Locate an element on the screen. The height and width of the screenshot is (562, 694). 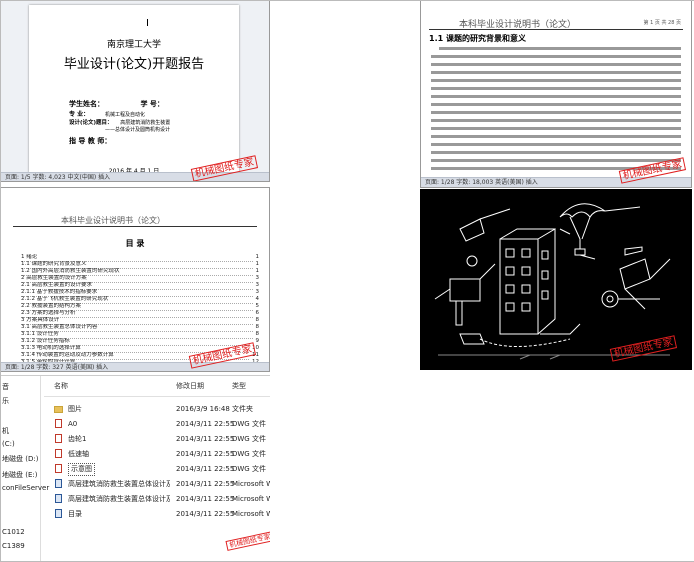
nav-item: 乐 is located at coordinates (5, 401).